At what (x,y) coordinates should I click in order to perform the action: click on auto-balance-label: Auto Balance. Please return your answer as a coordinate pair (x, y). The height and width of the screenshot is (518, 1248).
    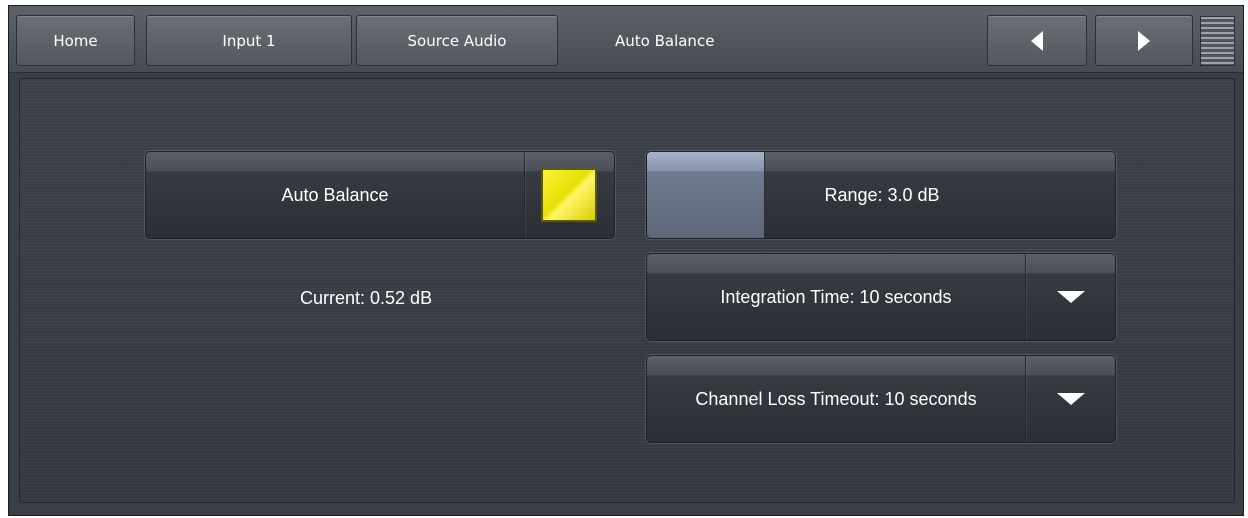
    Looking at the image, I should click on (335, 194).